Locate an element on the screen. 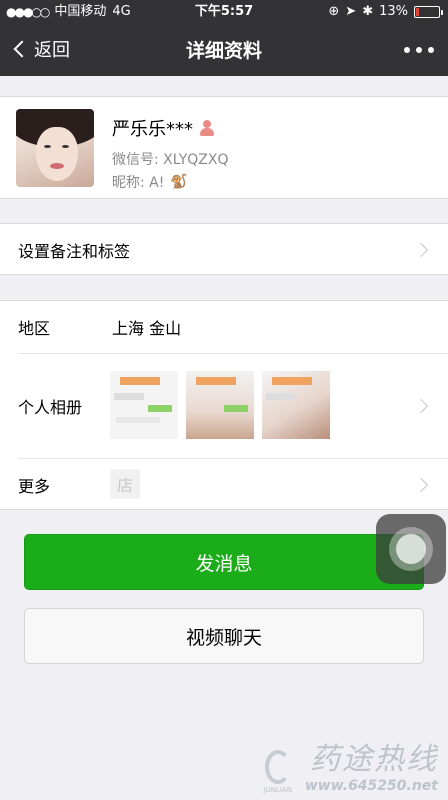 This screenshot has height=800, width=448. watermark-logo: JUNLIAN is located at coordinates (278, 771).